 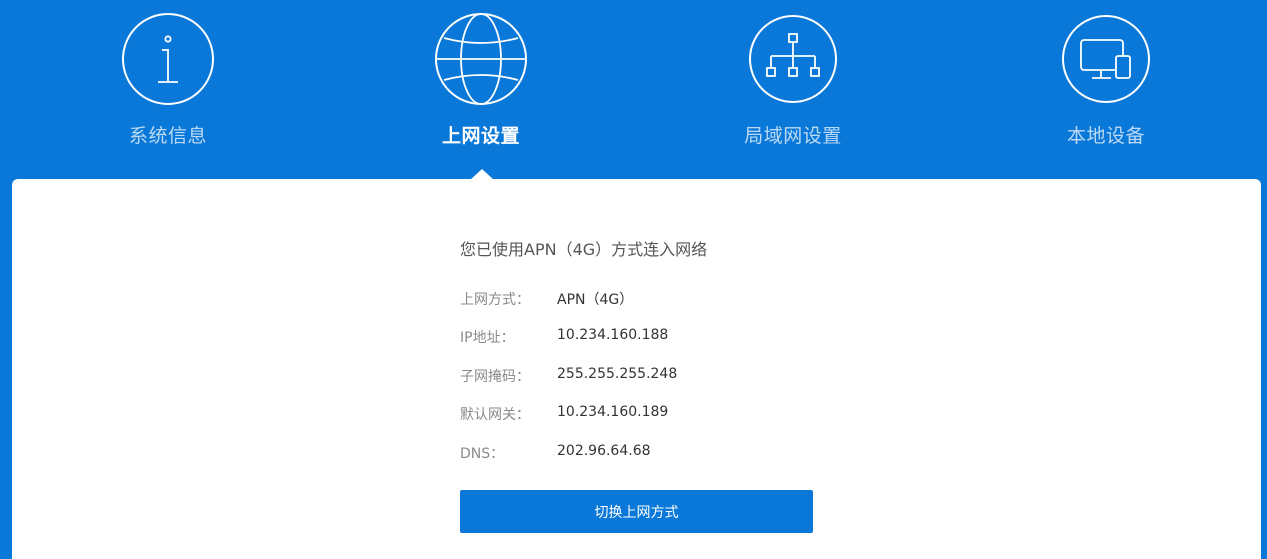 I want to click on info-icon, so click(x=168, y=59).